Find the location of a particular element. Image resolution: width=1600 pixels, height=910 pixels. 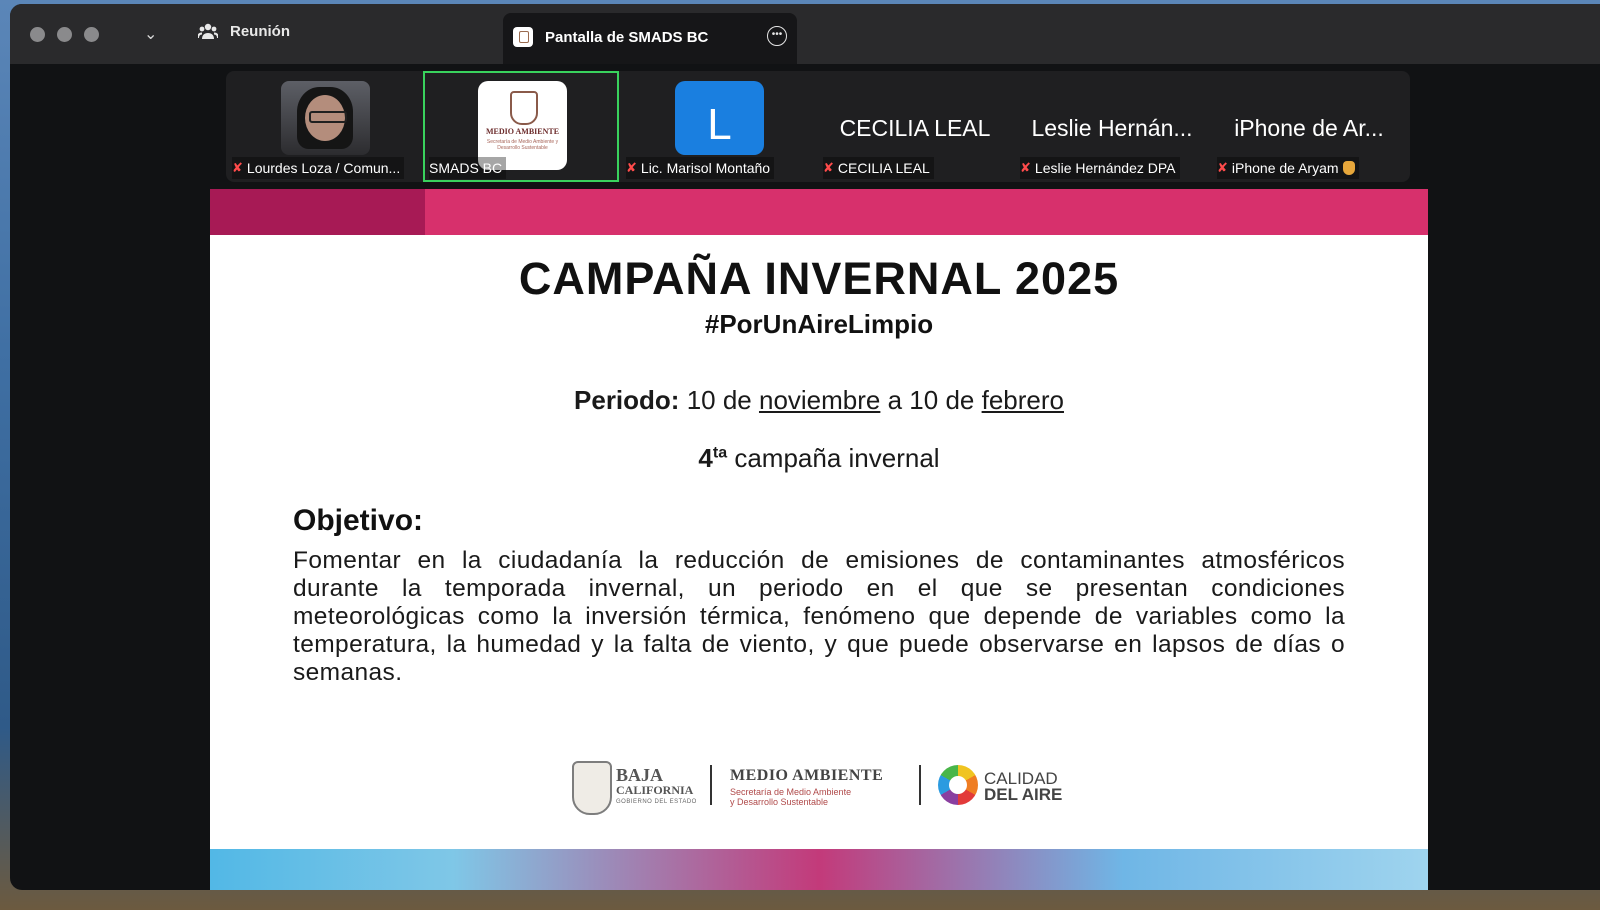

tab-screen-share: Pantalla de SMADS BC ••• is located at coordinates (650, 38).